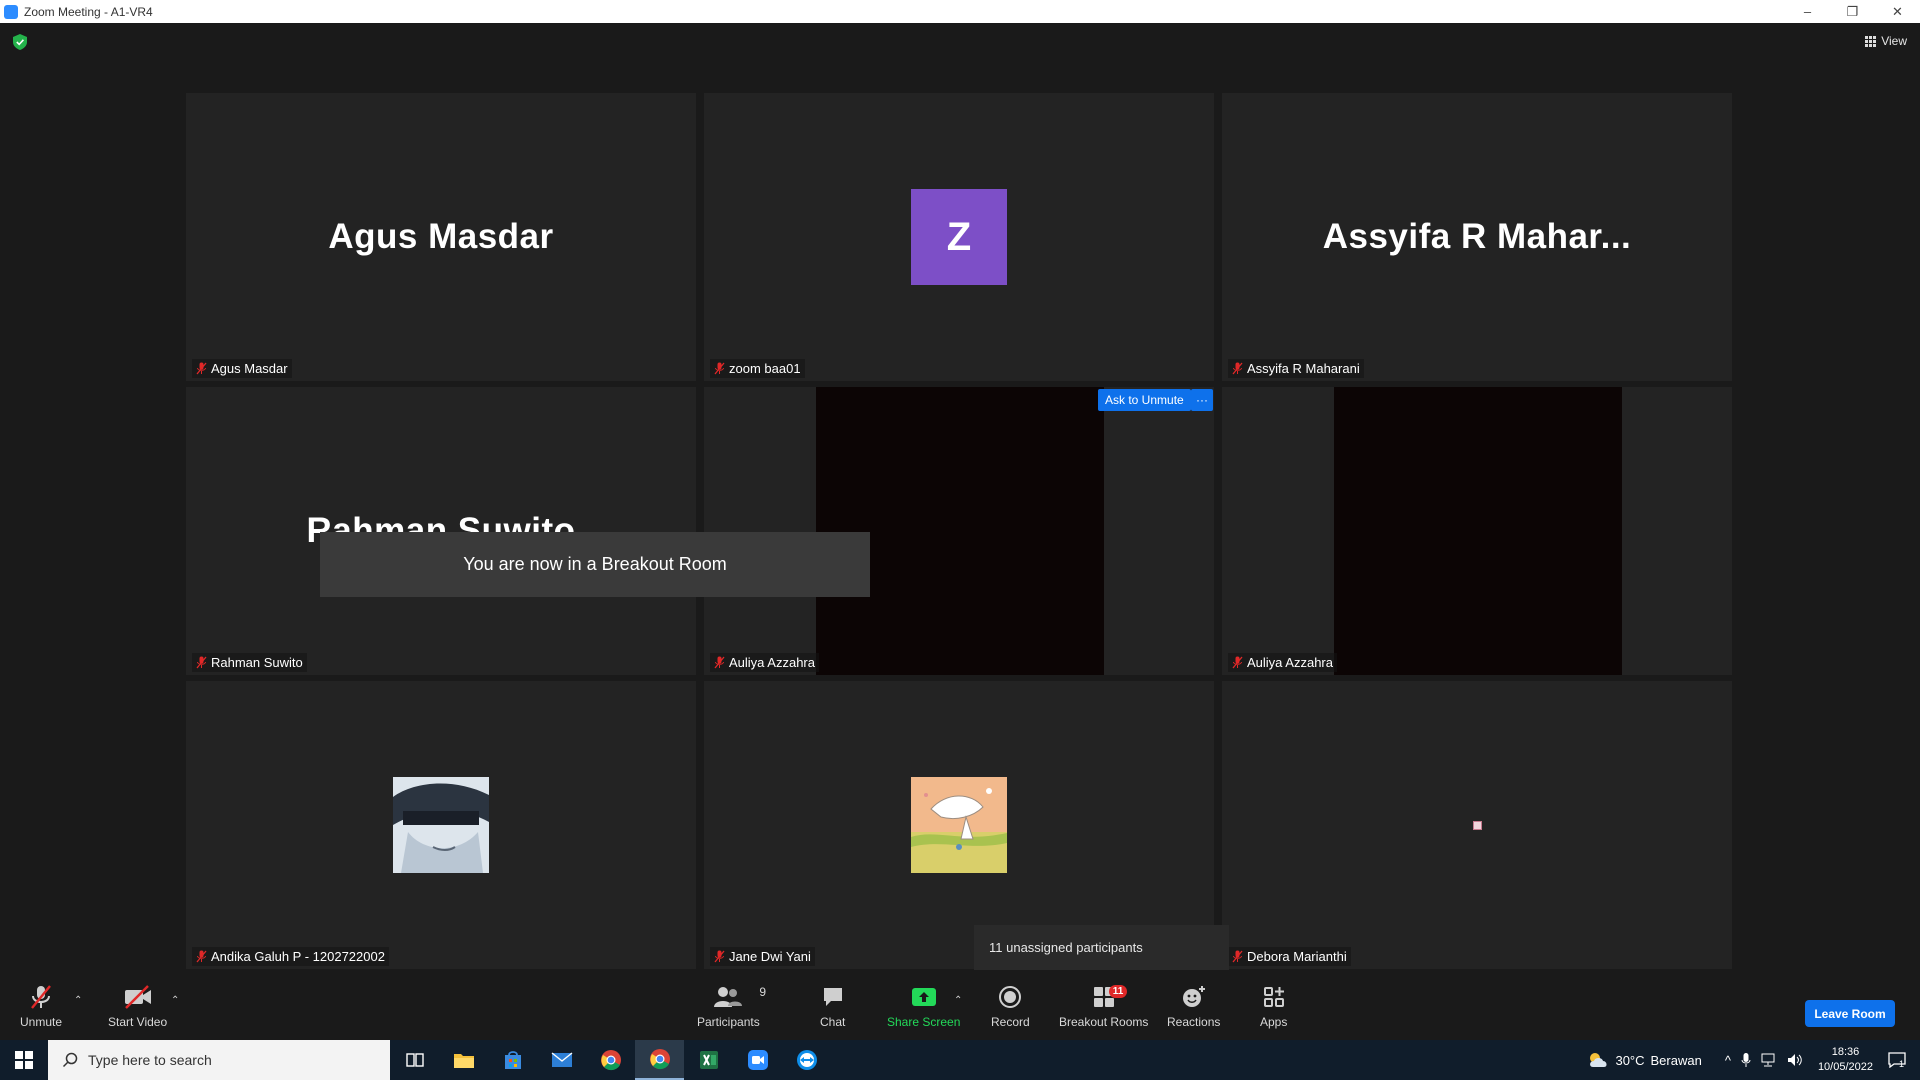 The image size is (1920, 1080). What do you see at coordinates (1795, 1060) in the screenshot?
I see `volume-icon` at bounding box center [1795, 1060].